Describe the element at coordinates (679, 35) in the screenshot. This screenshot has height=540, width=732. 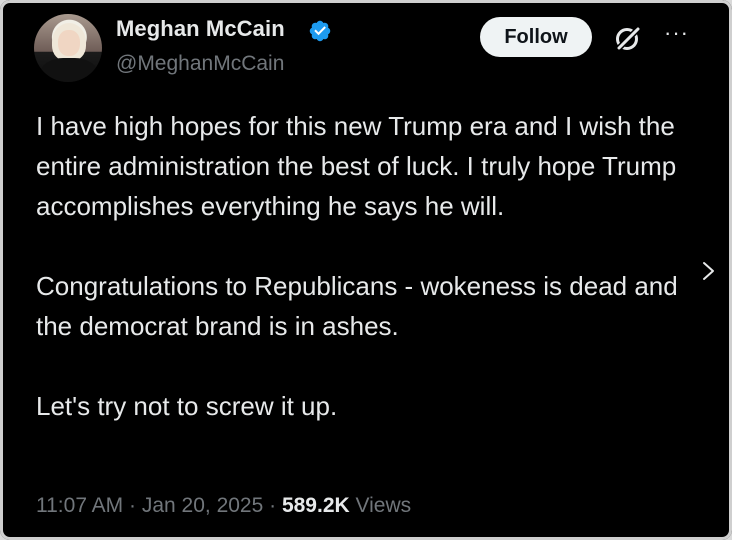
I see `more-icon: ···` at that location.